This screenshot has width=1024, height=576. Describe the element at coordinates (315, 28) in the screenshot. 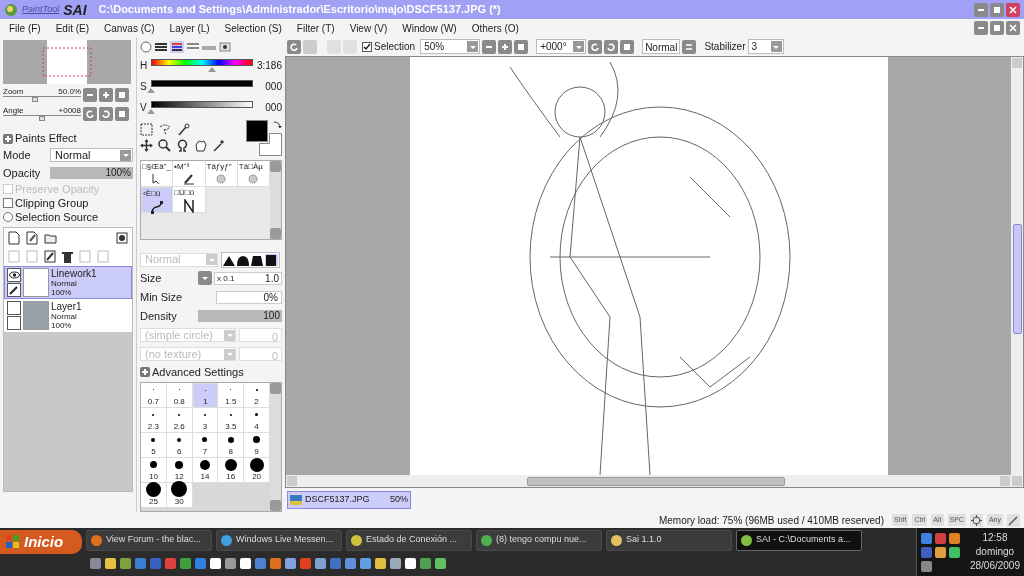

I see `menu-item: Filter (T)` at that location.